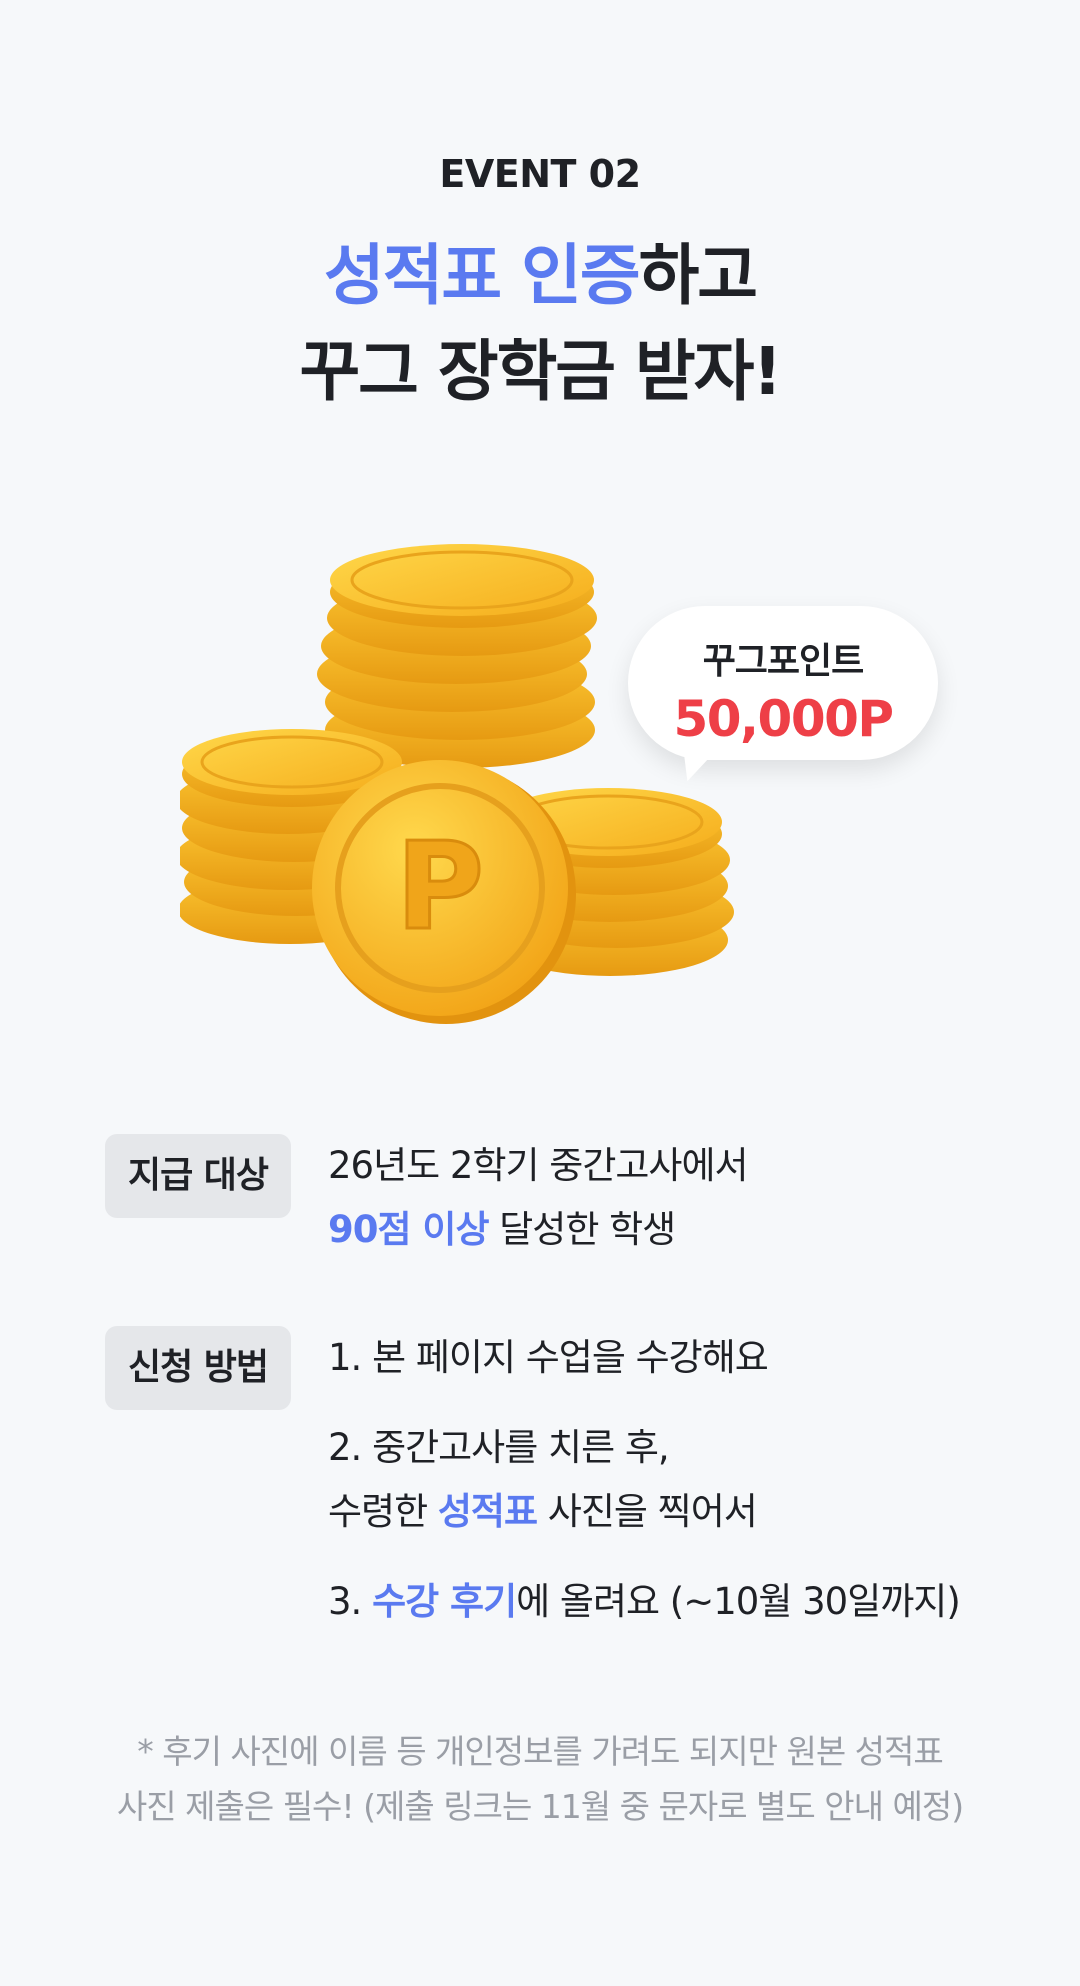 This screenshot has height=1986, width=1080. What do you see at coordinates (540, 1806) in the screenshot?
I see `footnote-line-2: 사진 제출은 필수! (제출 링크는 11월 중 문자로 별도 안내 예정)` at bounding box center [540, 1806].